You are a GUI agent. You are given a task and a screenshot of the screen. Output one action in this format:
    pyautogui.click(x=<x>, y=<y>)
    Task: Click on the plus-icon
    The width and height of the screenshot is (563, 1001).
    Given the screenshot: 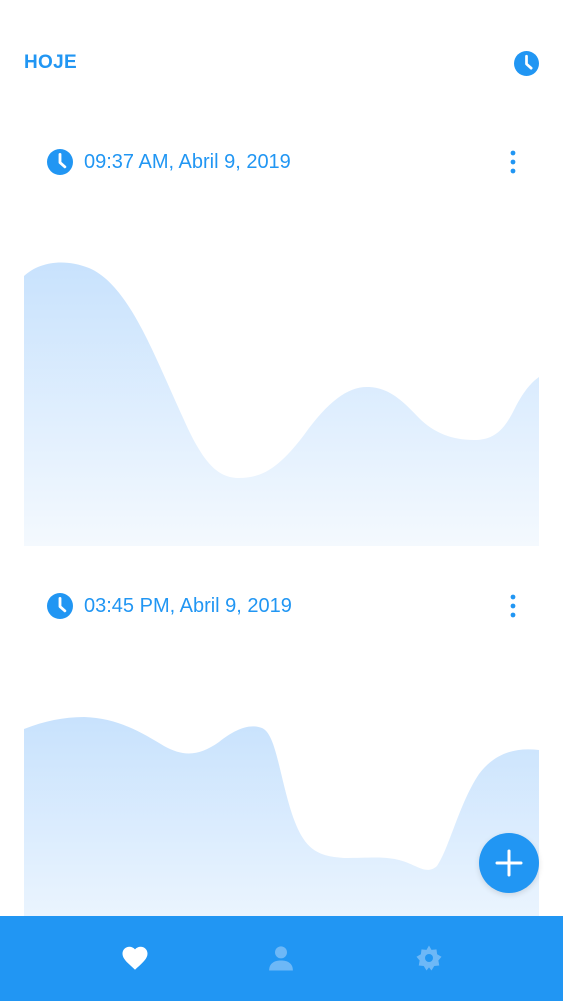 What is the action you would take?
    pyautogui.click(x=509, y=863)
    